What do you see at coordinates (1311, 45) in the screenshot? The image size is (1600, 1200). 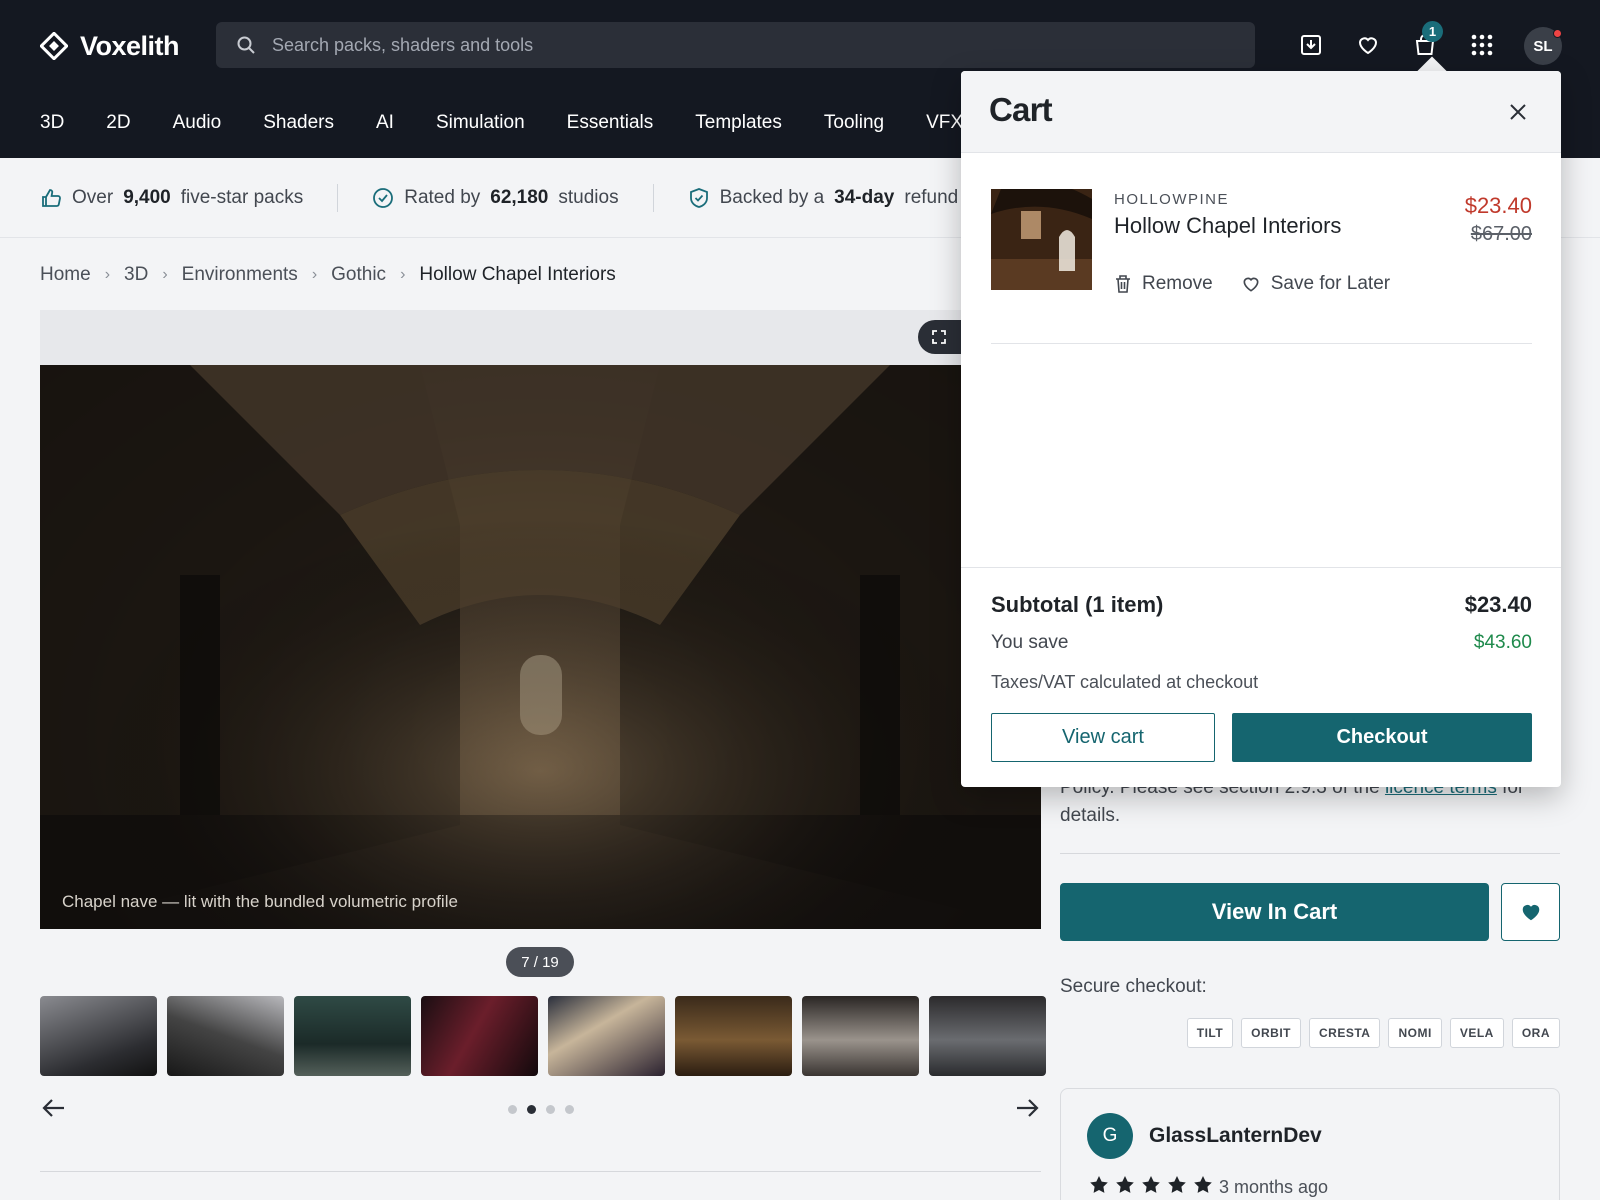 I see `download-button` at bounding box center [1311, 45].